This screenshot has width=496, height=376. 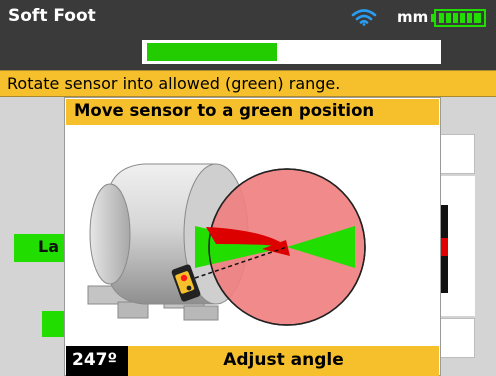 What do you see at coordinates (413, 17) in the screenshot?
I see `unit-label: mm` at bounding box center [413, 17].